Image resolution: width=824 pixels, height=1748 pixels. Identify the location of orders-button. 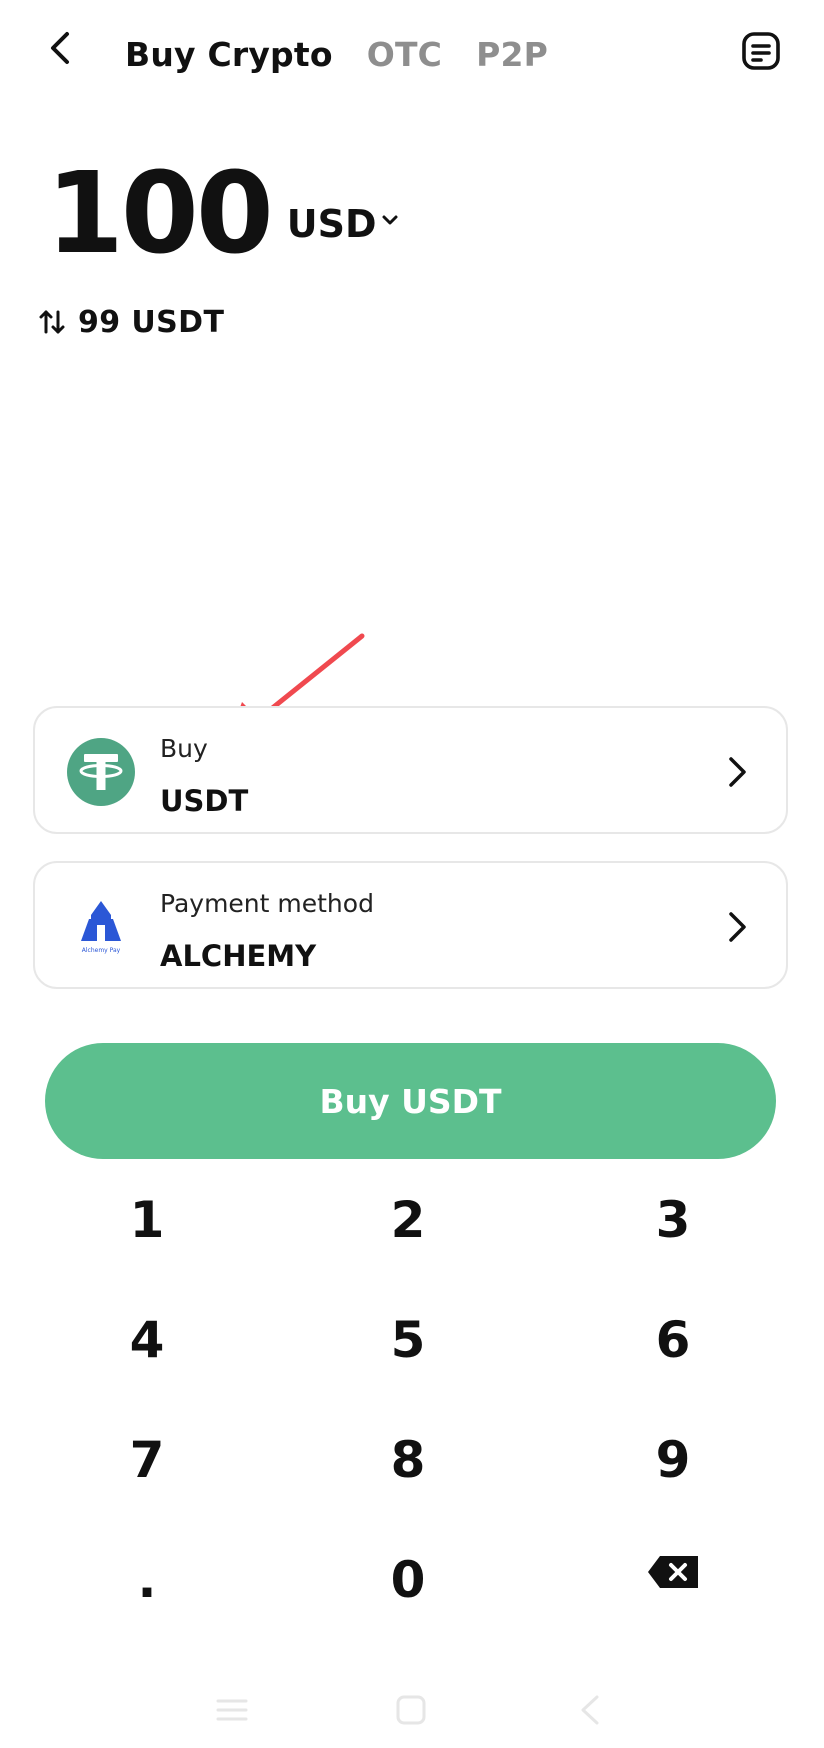
(761, 51).